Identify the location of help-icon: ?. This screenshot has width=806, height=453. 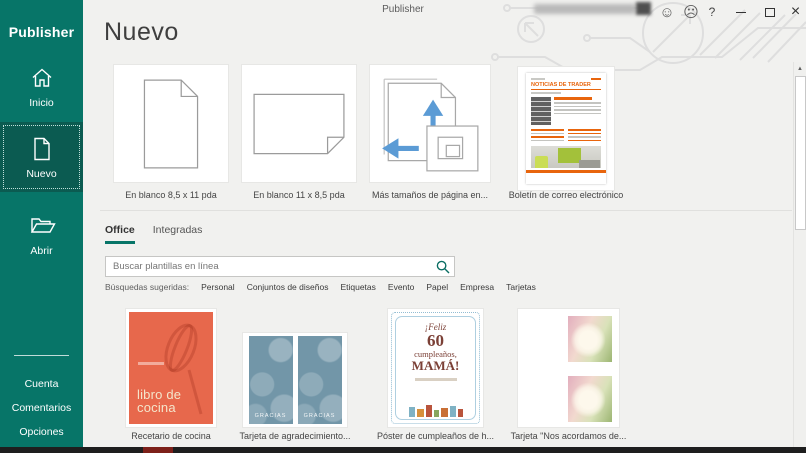
(712, 12).